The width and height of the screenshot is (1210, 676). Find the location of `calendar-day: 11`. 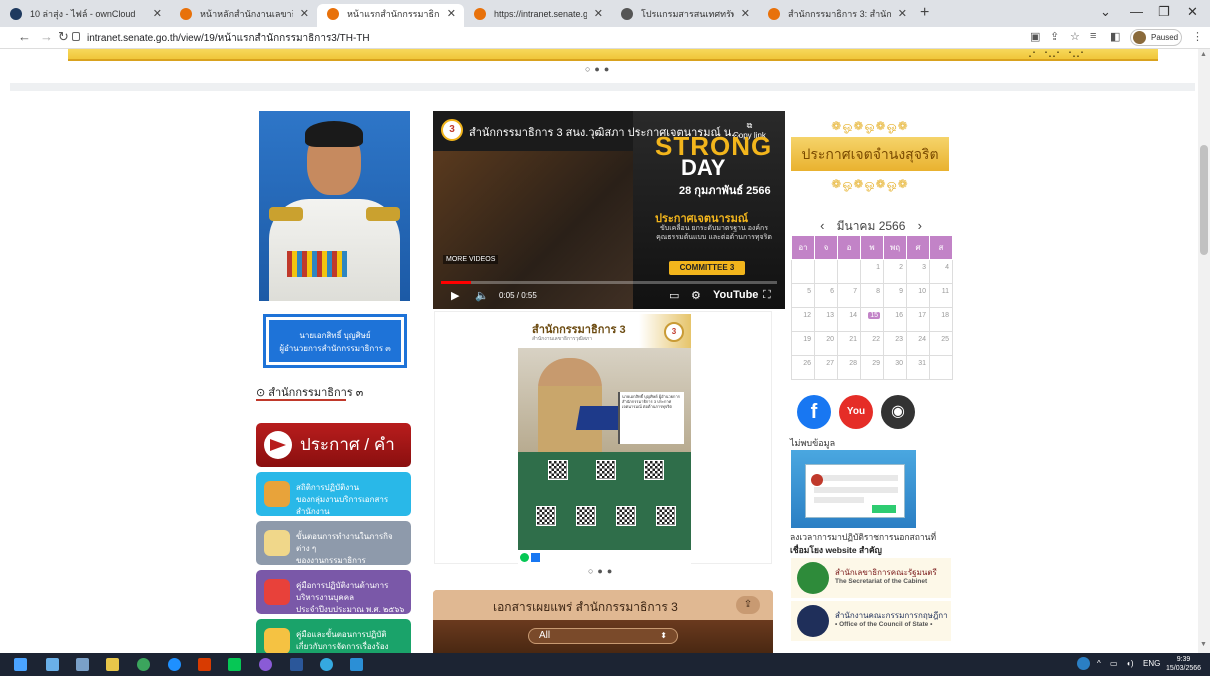

calendar-day: 11 is located at coordinates (941, 295).